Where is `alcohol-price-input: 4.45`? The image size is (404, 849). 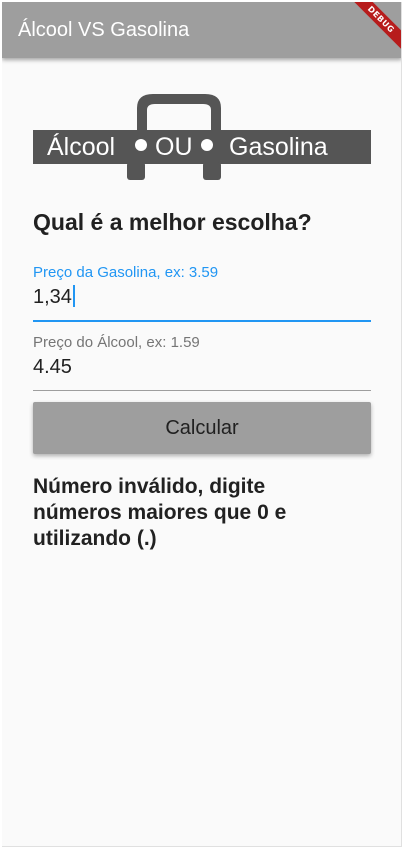
alcohol-price-input: 4.45 is located at coordinates (52, 367).